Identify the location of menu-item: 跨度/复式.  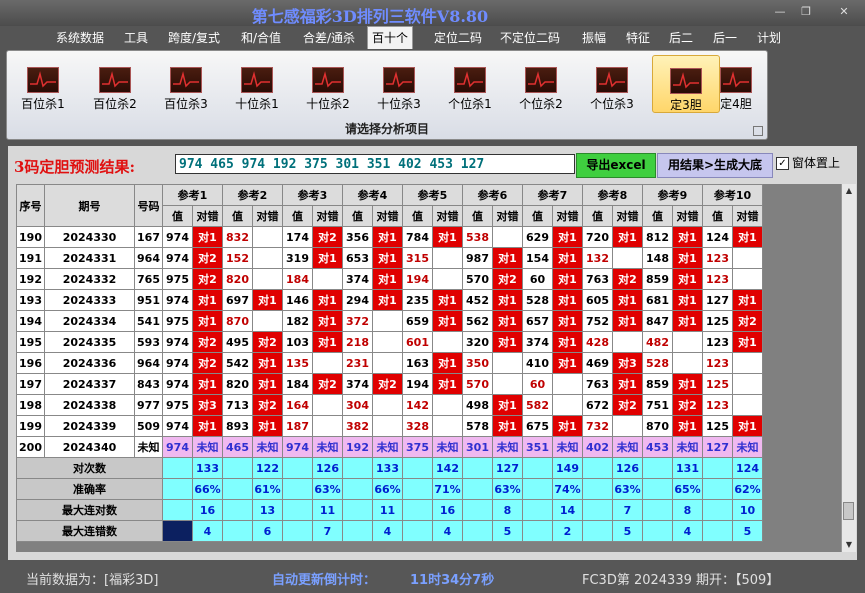
(194, 37).